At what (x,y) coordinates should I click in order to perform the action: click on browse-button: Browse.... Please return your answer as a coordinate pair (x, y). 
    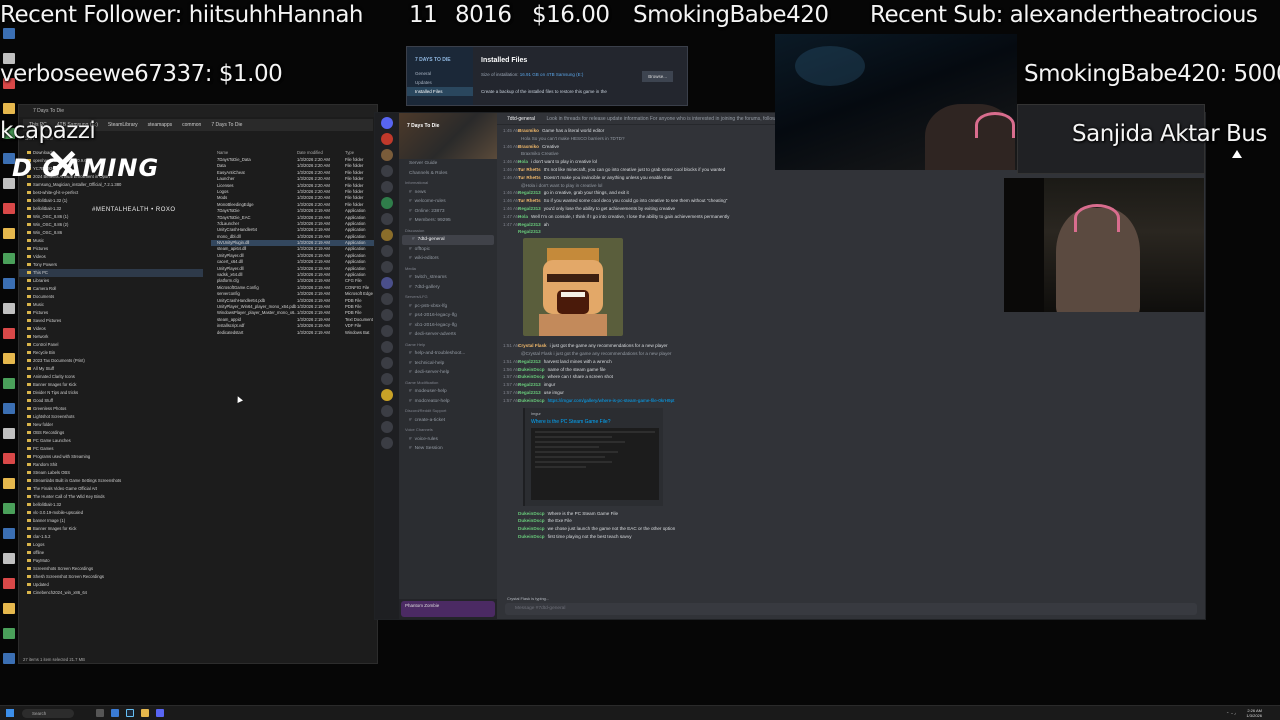
    Looking at the image, I should click on (657, 76).